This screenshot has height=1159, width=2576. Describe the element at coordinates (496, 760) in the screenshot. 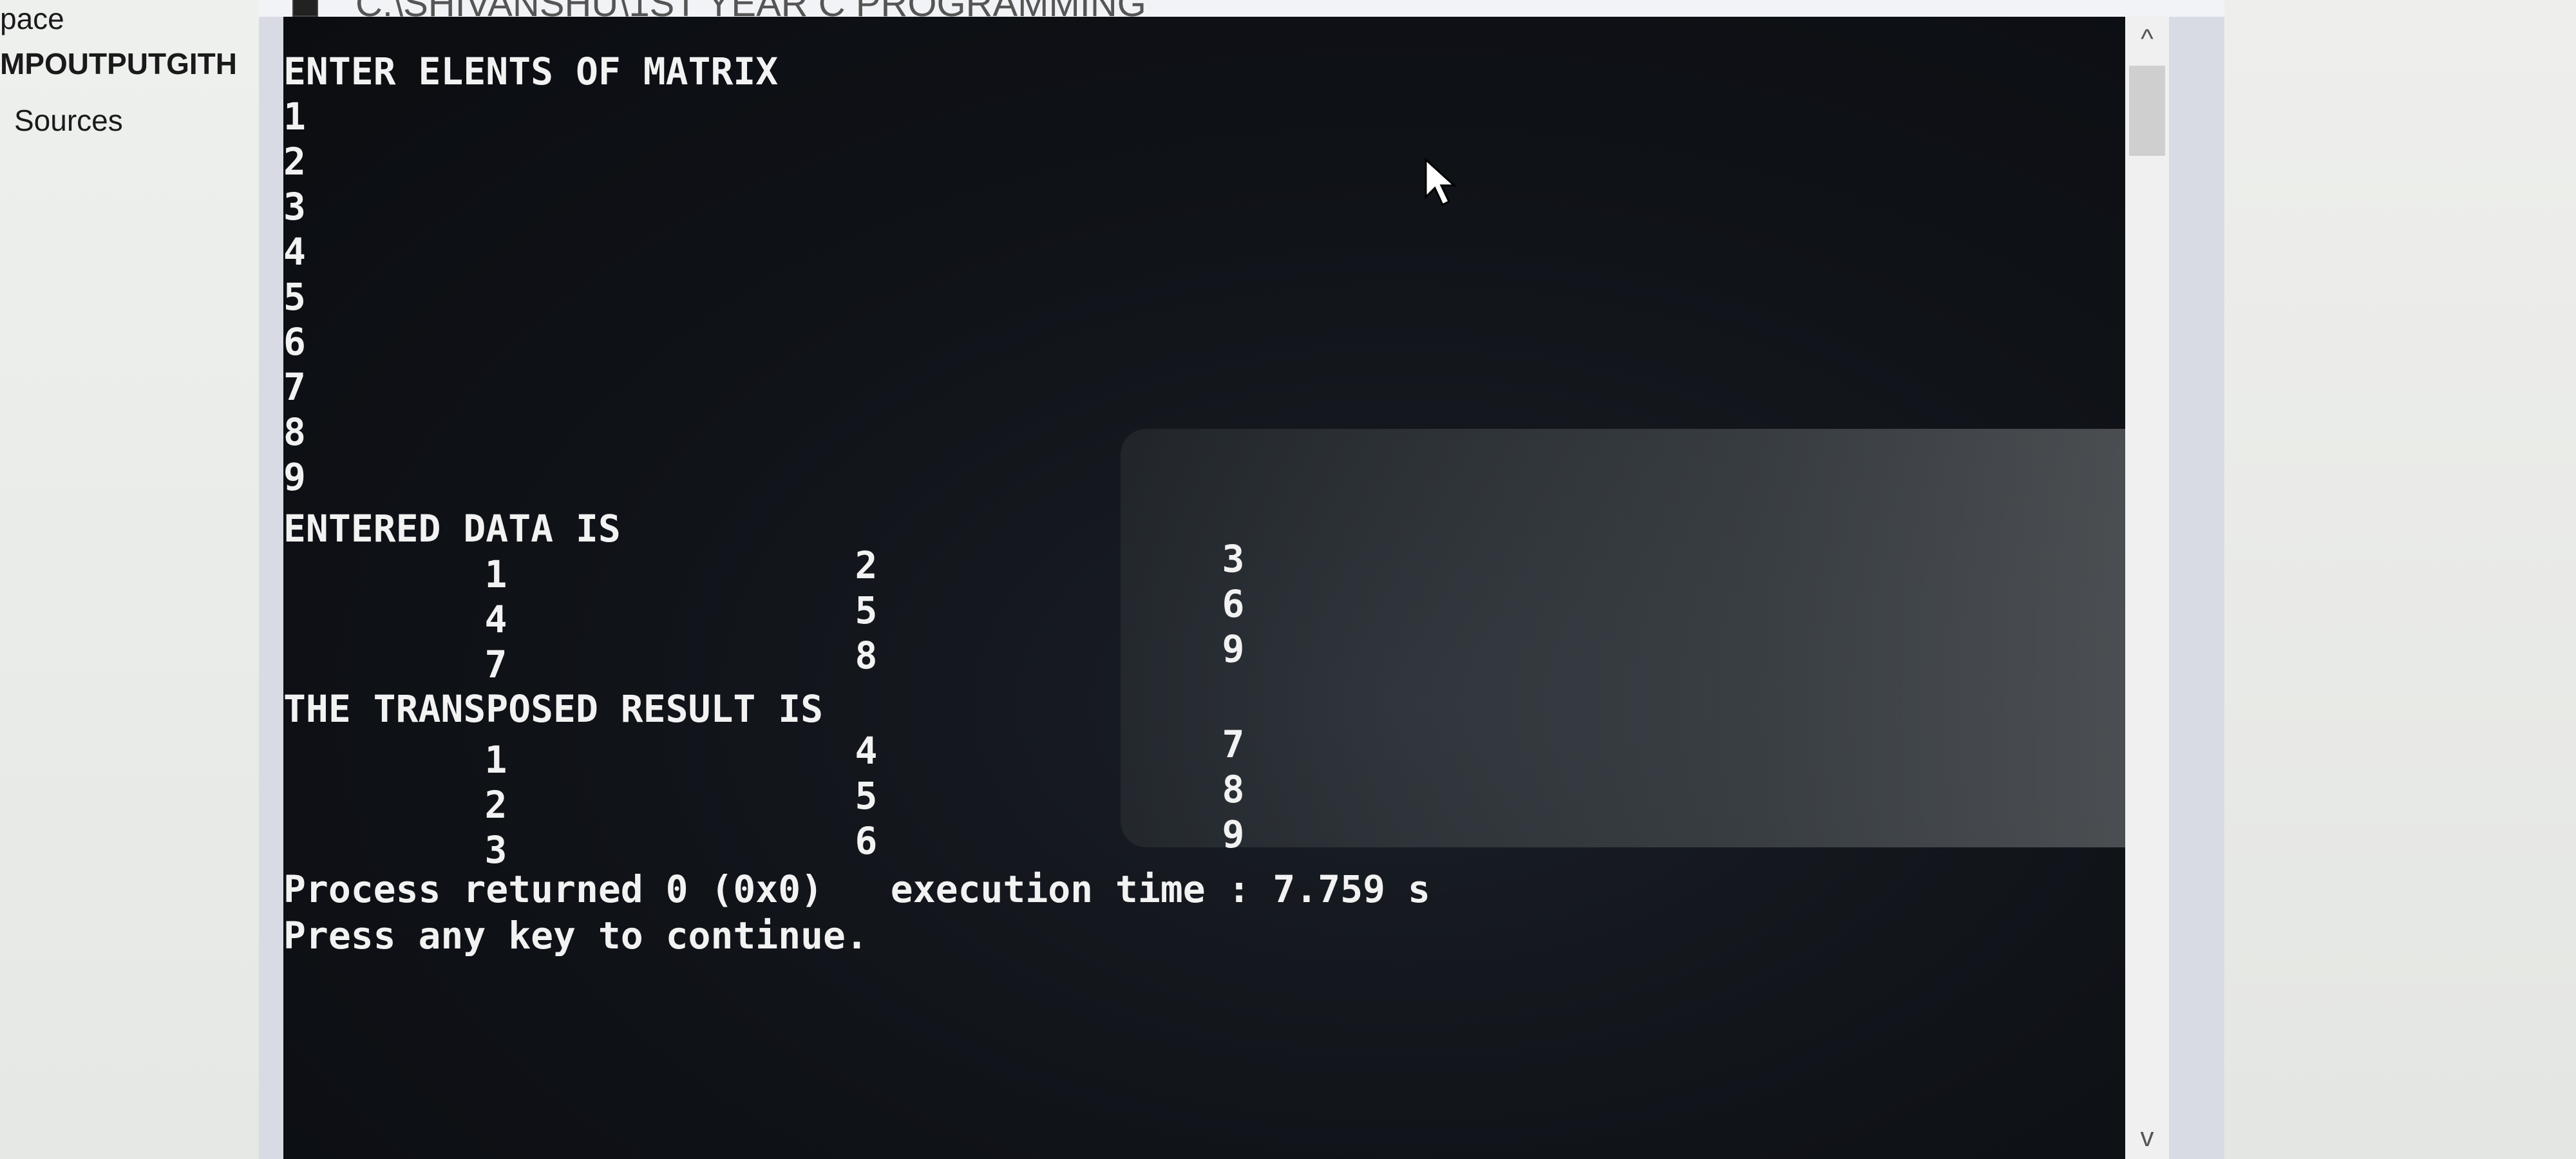

I see `transposed-cell: 1` at that location.